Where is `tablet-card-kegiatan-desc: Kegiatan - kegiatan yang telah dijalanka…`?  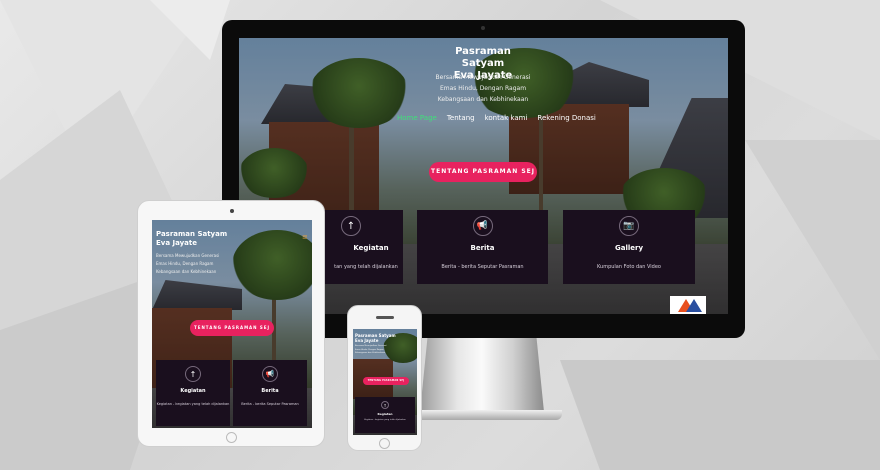
tablet-card-kegiatan-desc: Kegiatan - kegiatan yang telah dijalanka… is located at coordinates (193, 404).